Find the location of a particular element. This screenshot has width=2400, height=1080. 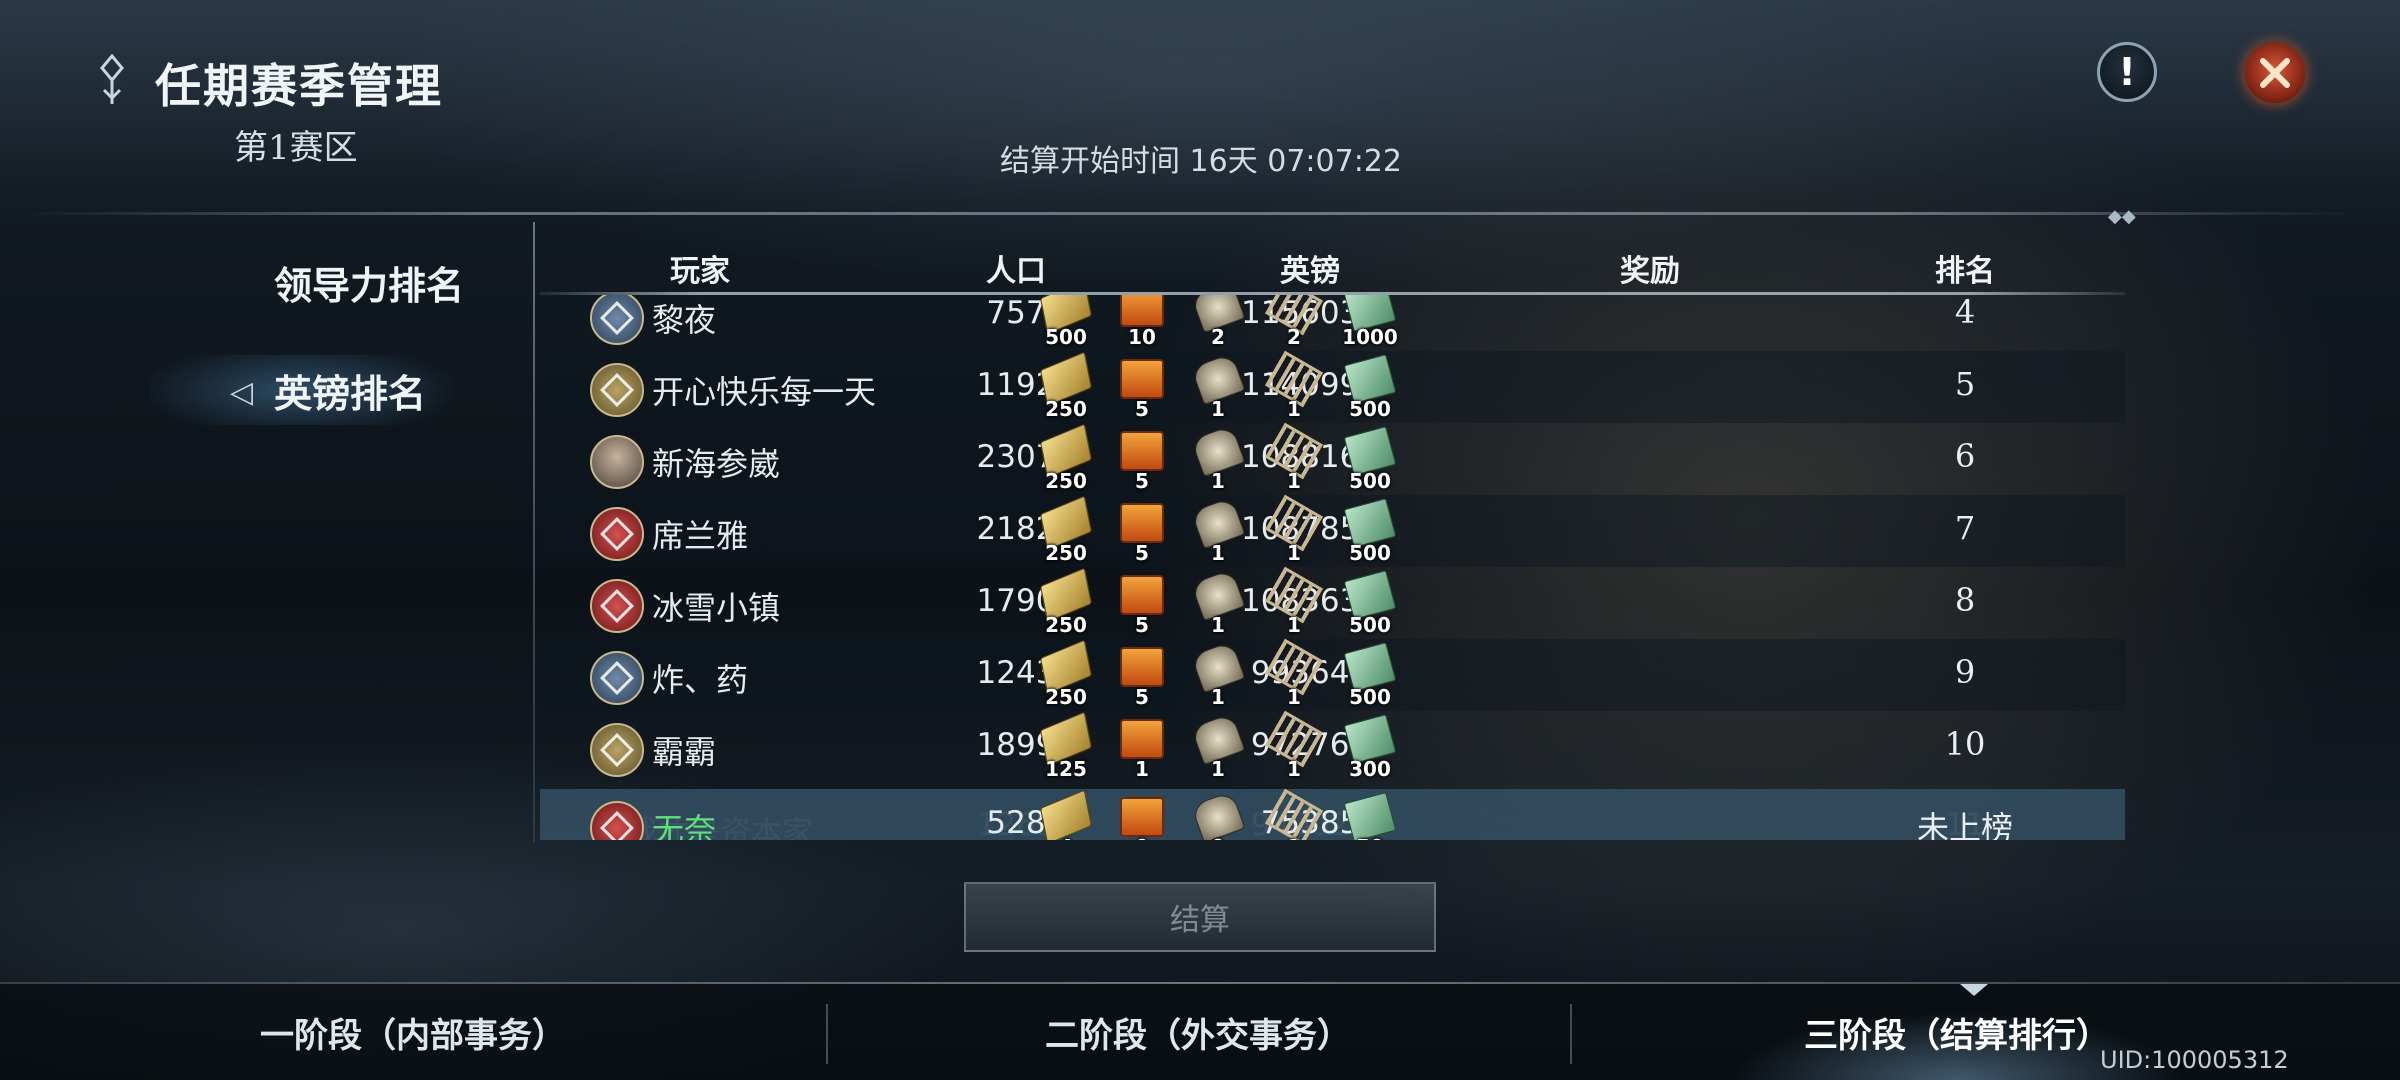

reward-item: 1000 is located at coordinates (1370, 322).